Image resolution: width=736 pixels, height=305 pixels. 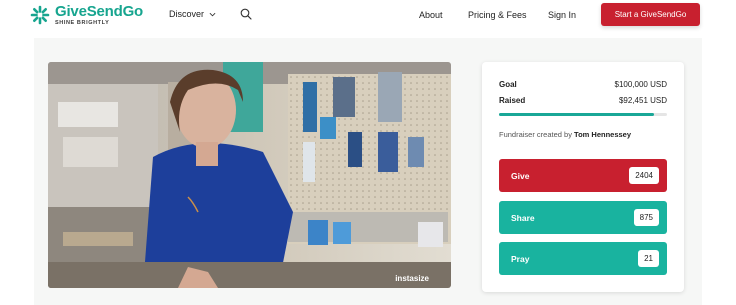 What do you see at coordinates (520, 175) in the screenshot?
I see `give-label: Give` at bounding box center [520, 175].